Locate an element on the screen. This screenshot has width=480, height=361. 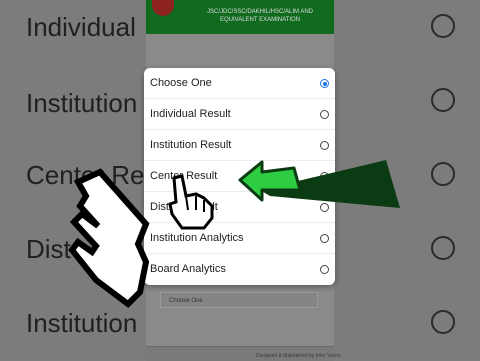
option-label: Choose One is located at coordinates (181, 83).